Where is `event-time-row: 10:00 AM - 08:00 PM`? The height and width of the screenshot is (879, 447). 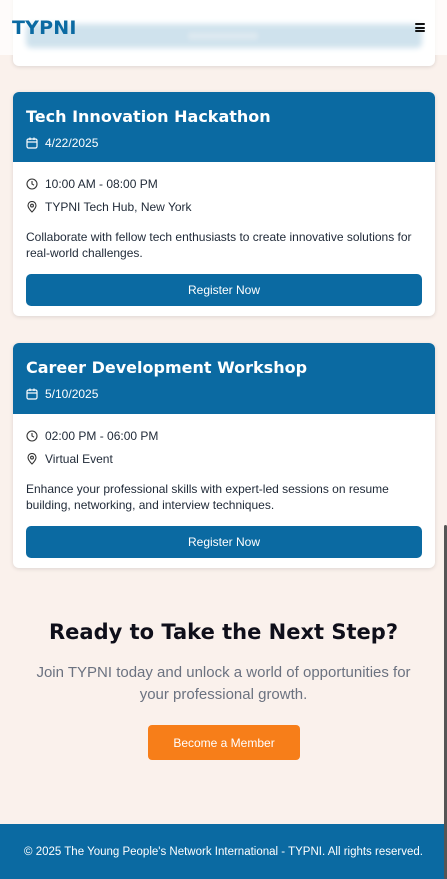 event-time-row: 10:00 AM - 08:00 PM is located at coordinates (224, 184).